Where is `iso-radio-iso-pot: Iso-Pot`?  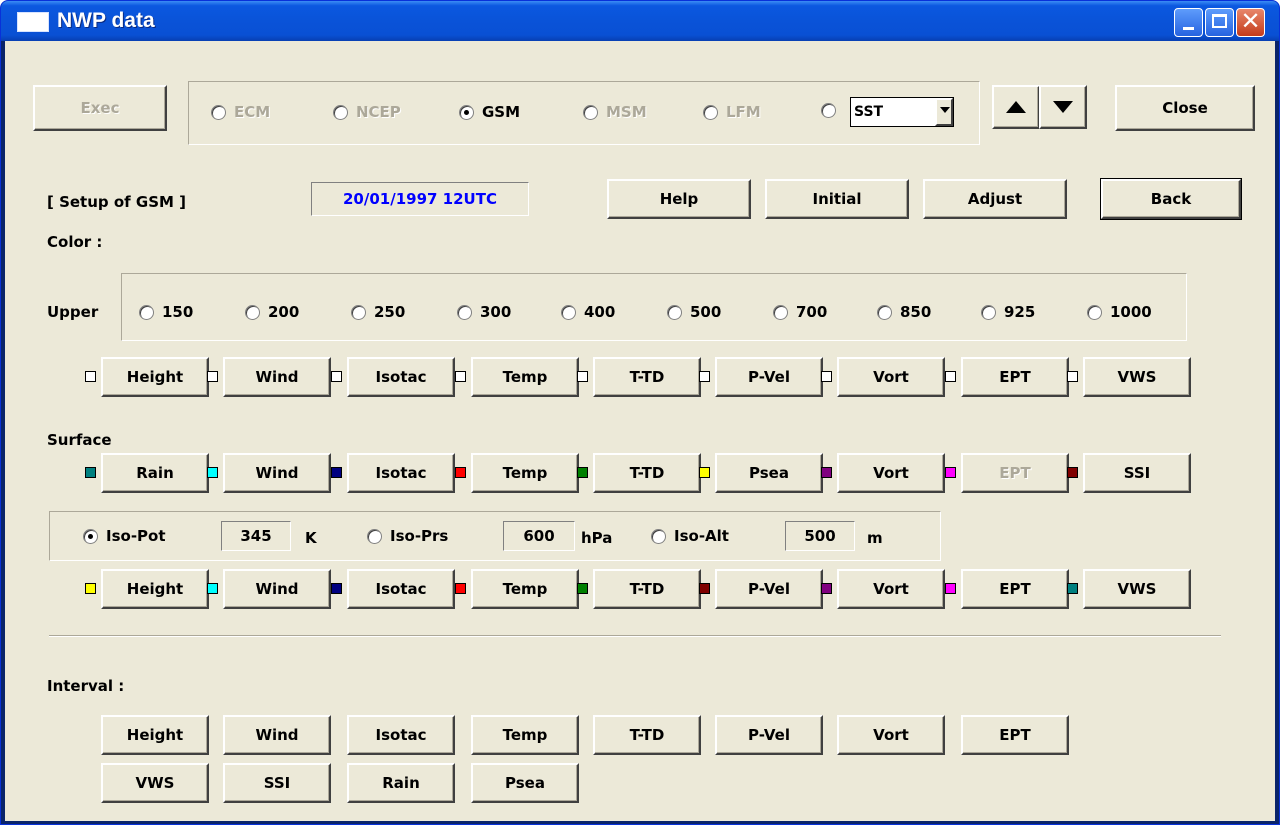
iso-radio-iso-pot: Iso-Pot is located at coordinates (124, 536).